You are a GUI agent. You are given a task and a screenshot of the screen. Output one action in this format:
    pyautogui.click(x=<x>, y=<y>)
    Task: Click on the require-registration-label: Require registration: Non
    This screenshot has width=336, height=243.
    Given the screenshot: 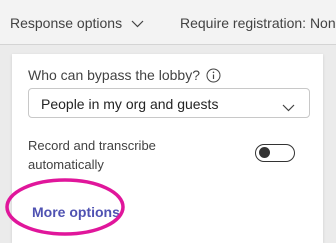 What is the action you would take?
    pyautogui.click(x=258, y=23)
    